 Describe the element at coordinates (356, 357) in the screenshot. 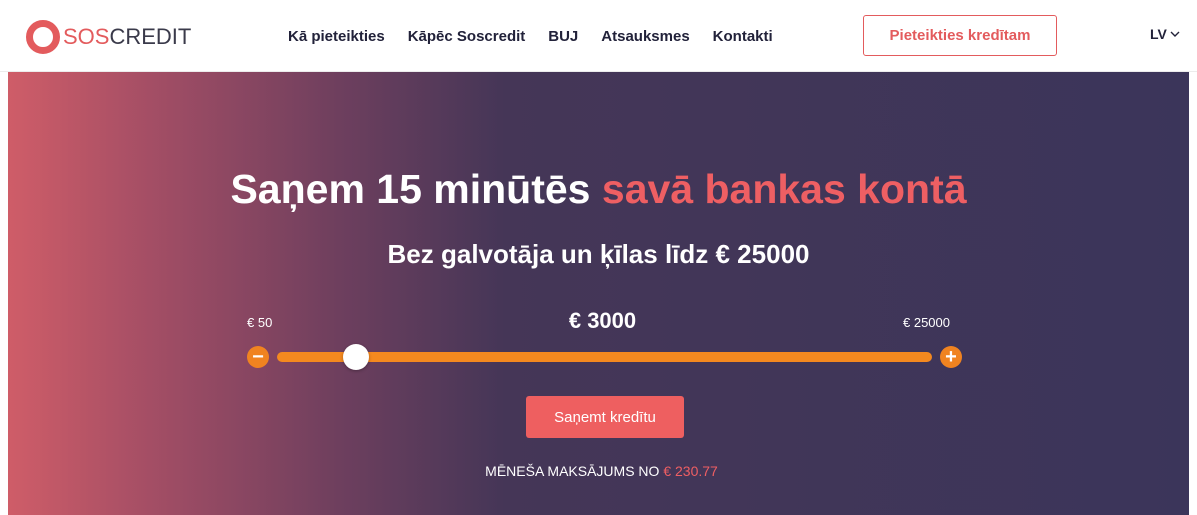

I see `amount-slider-handle` at that location.